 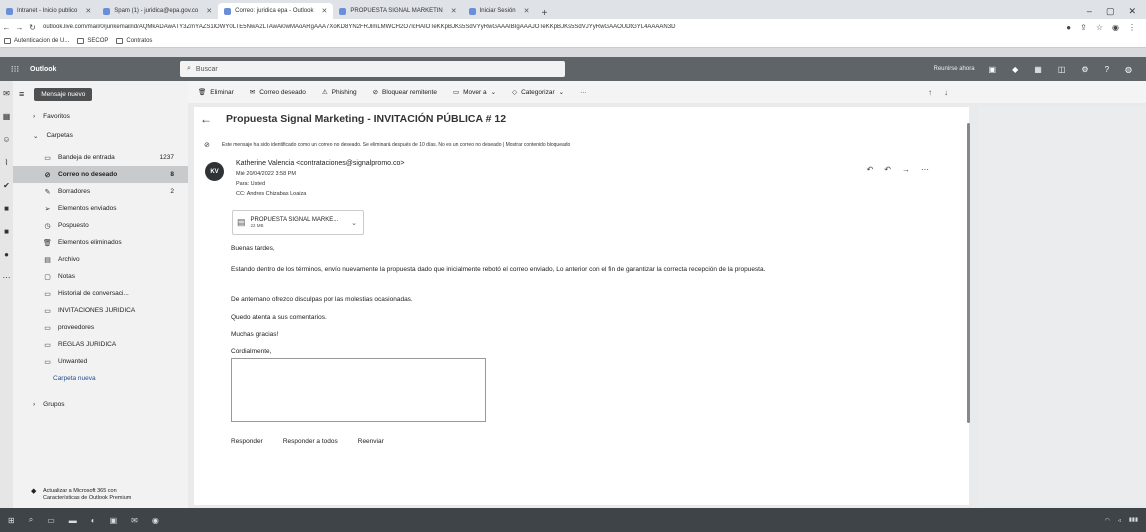 I want to click on next-message-icon: ↓, so click(x=946, y=92).